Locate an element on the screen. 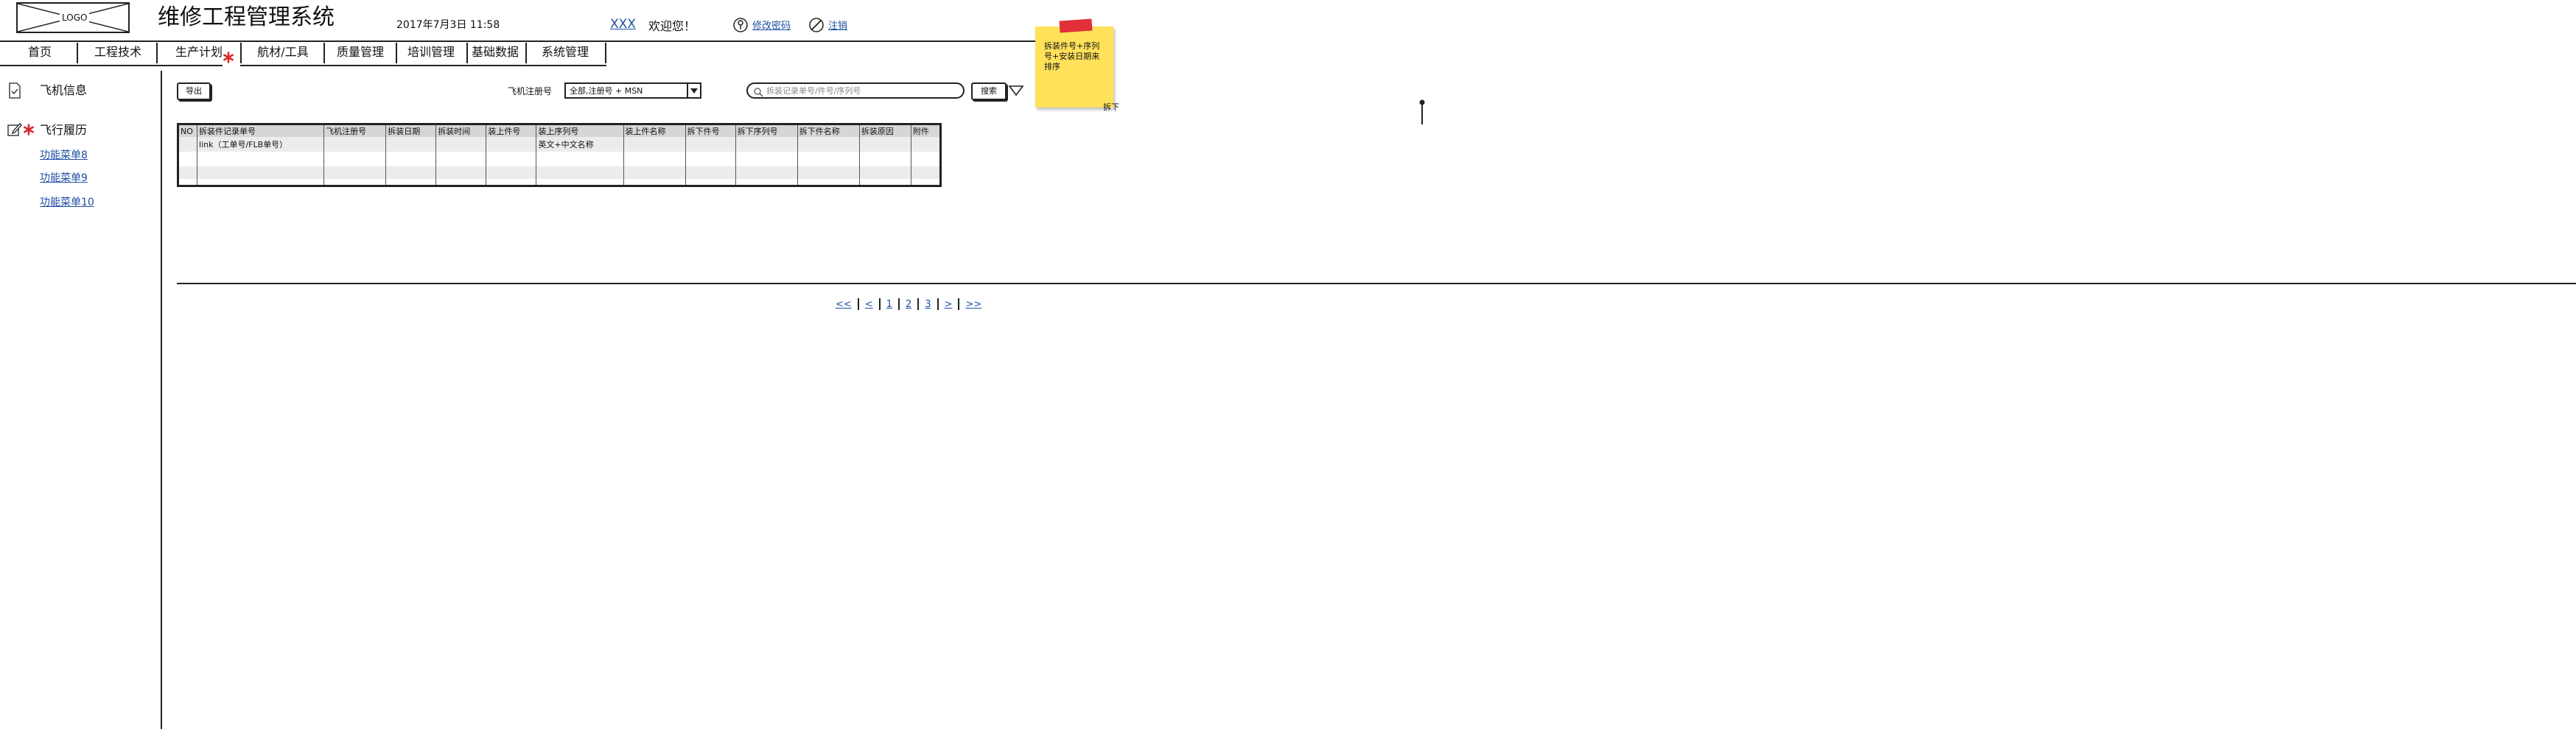 This screenshot has width=2576, height=729. search-input: 拆装记录单号/件号/序列号 is located at coordinates (856, 90).